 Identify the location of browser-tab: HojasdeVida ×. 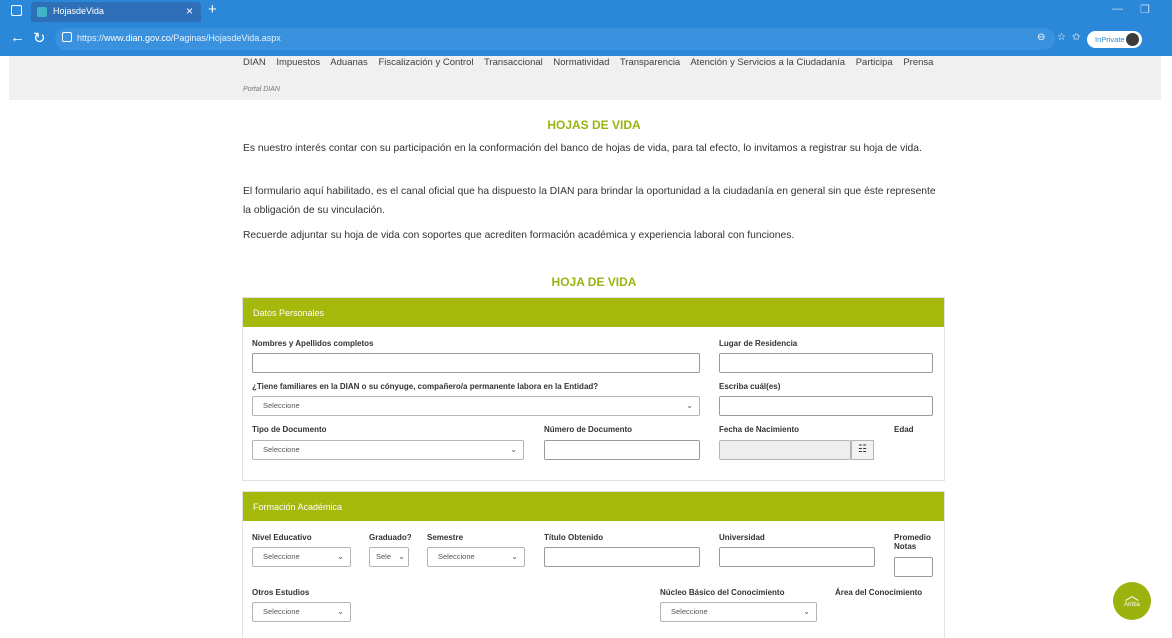
(116, 12).